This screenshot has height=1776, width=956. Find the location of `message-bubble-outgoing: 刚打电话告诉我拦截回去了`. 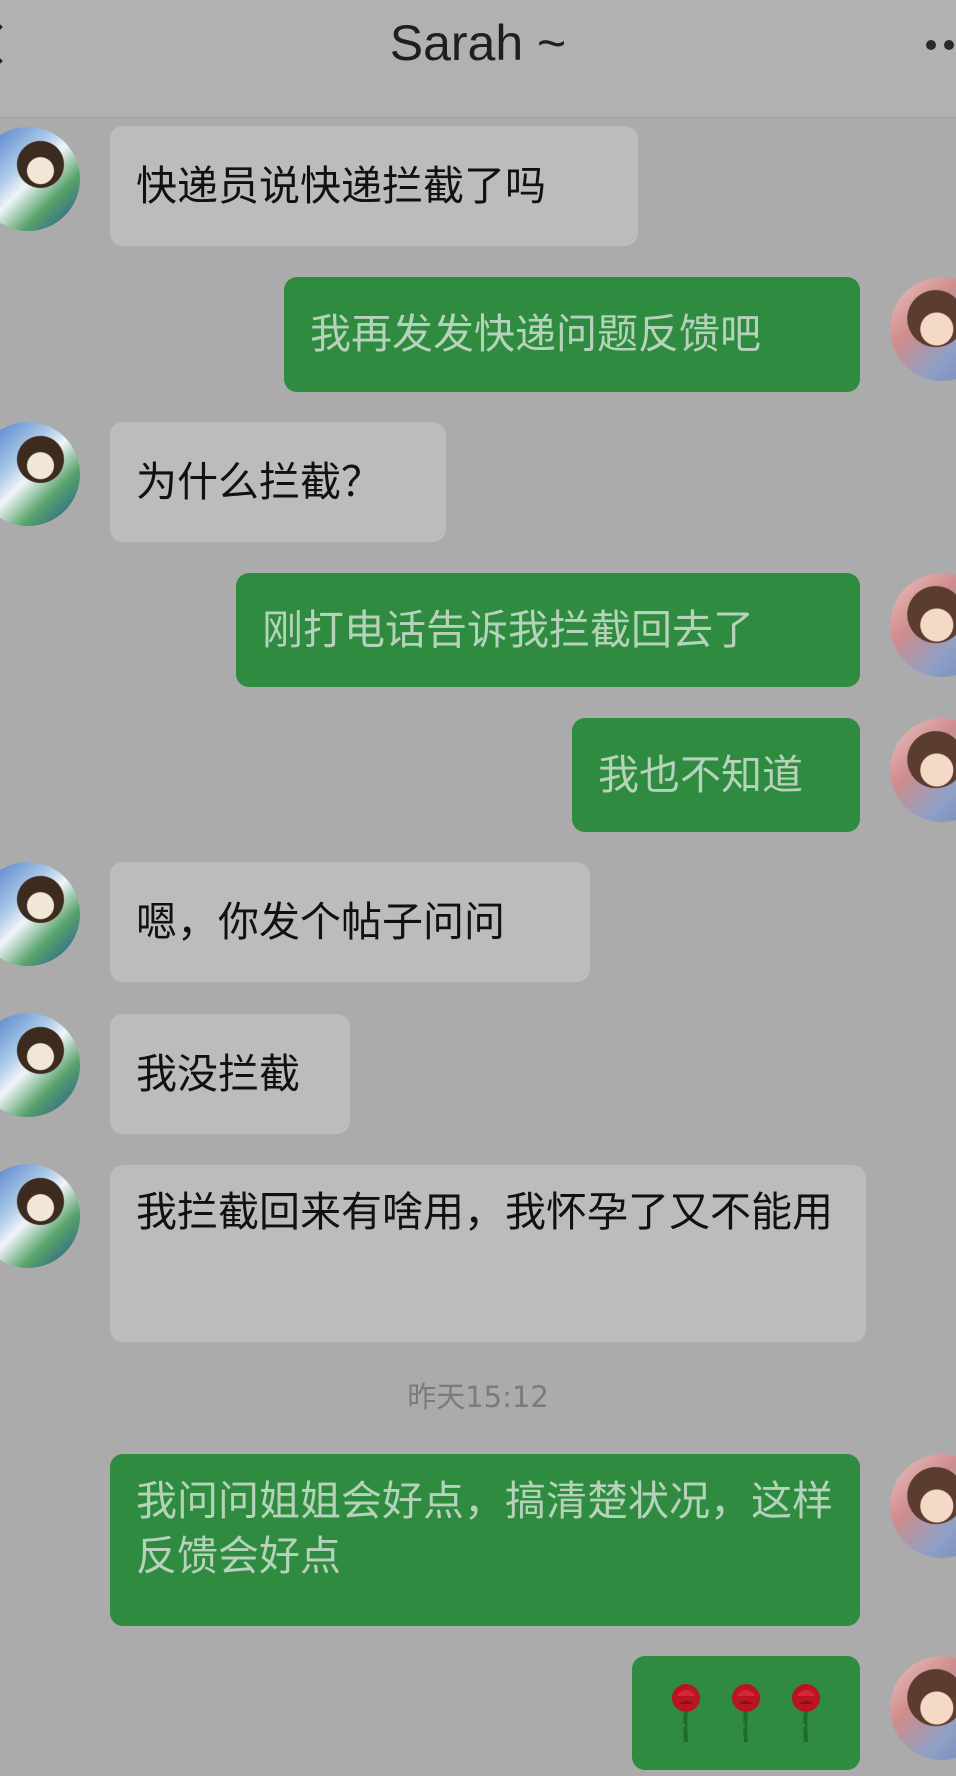

message-bubble-outgoing: 刚打电话告诉我拦截回去了 is located at coordinates (548, 630).